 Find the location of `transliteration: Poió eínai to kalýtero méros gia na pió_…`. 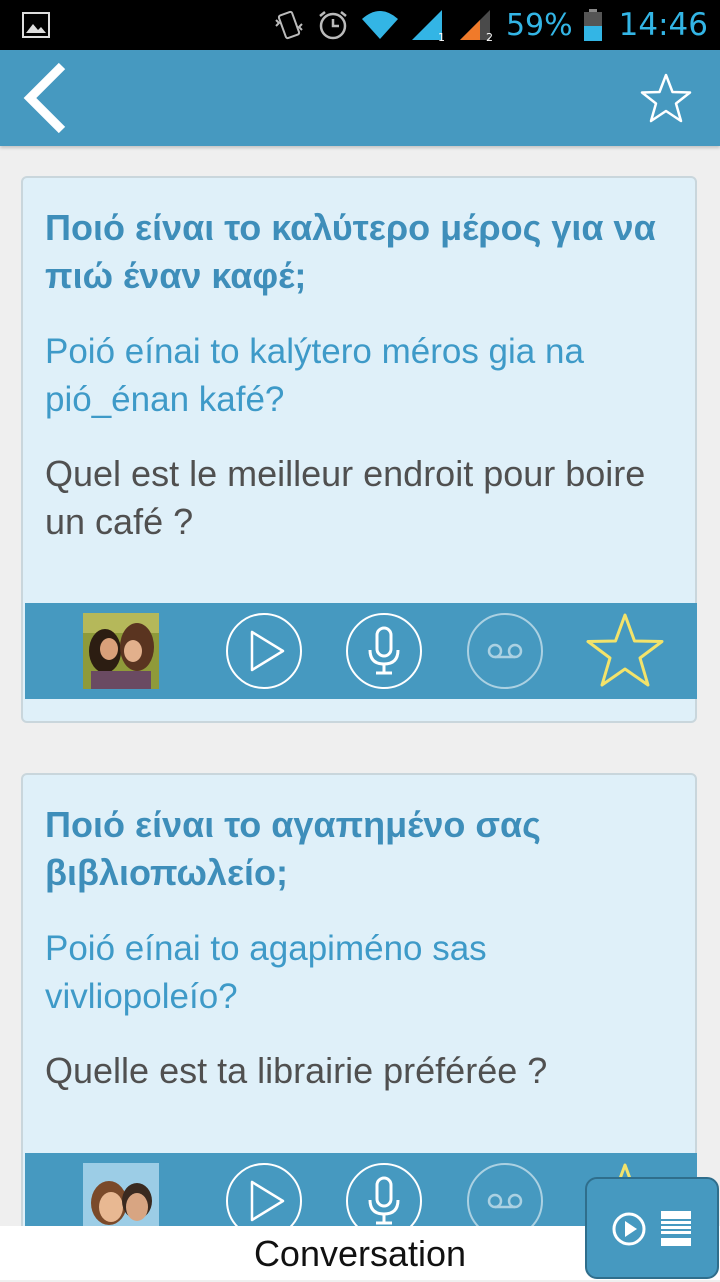

transliteration: Poió eínai to kalýtero méros gia na pió_… is located at coordinates (314, 375).